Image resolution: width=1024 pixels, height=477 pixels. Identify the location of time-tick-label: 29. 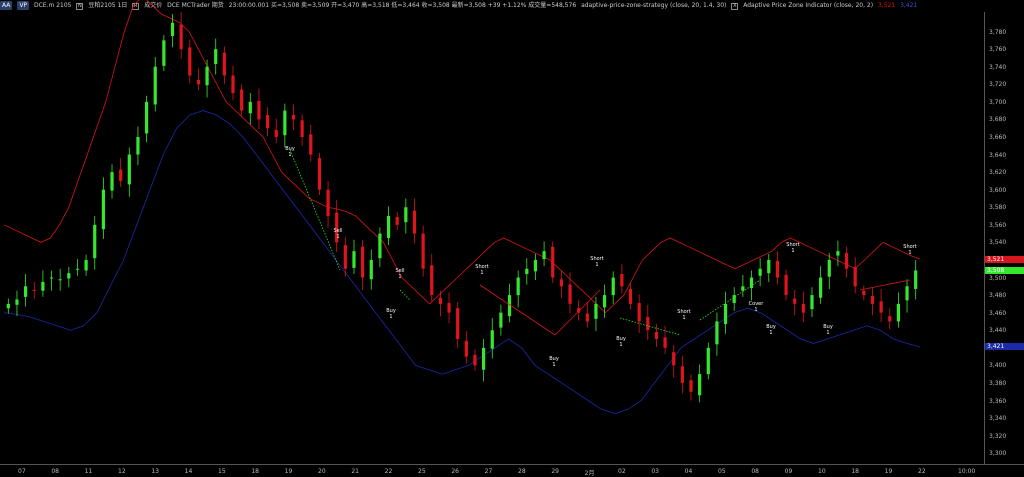
(555, 471).